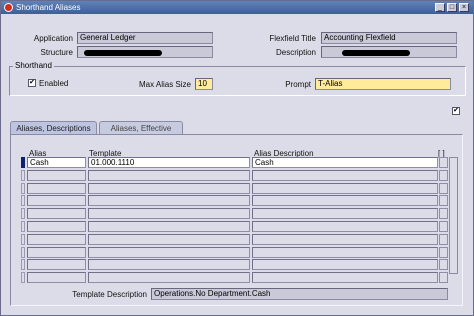 The image size is (474, 316). What do you see at coordinates (109, 294) in the screenshot?
I see `template-description-label: Template Description` at bounding box center [109, 294].